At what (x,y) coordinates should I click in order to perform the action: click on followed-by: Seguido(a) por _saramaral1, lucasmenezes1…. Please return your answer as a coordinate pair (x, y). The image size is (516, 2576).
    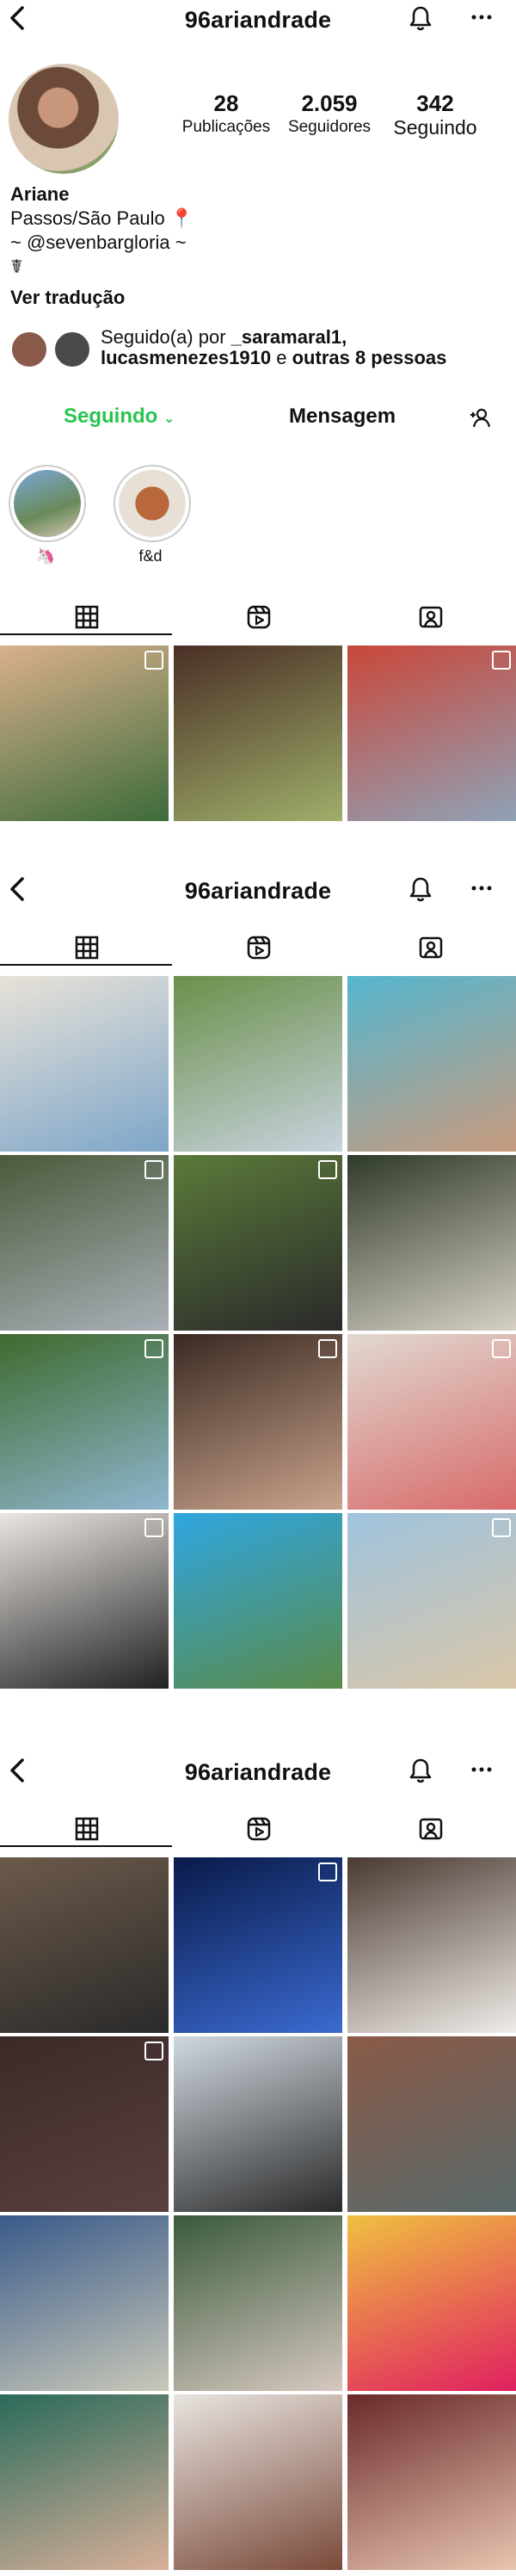
    Looking at the image, I should click on (263, 347).